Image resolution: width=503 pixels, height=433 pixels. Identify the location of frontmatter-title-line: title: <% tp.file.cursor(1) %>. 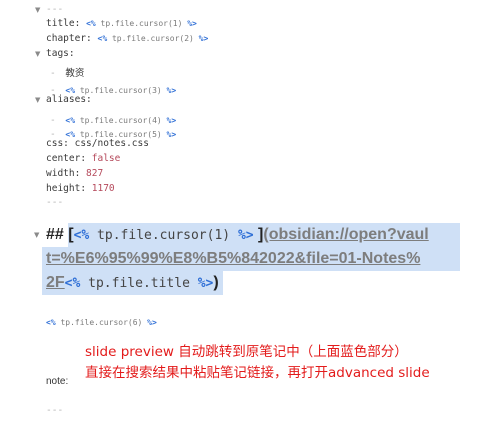
(121, 23).